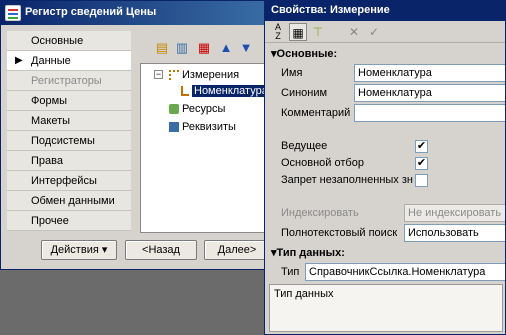 The height and width of the screenshot is (335, 506). Describe the element at coordinates (304, 53) in the screenshot. I see `section-main: ▾Основные:` at that location.